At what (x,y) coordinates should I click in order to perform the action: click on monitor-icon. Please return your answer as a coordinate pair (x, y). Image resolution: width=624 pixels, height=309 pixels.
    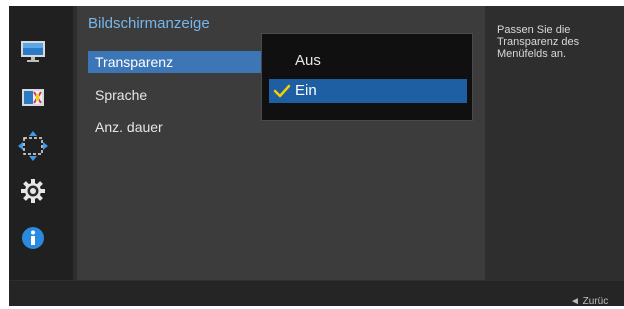
    Looking at the image, I should click on (33, 51).